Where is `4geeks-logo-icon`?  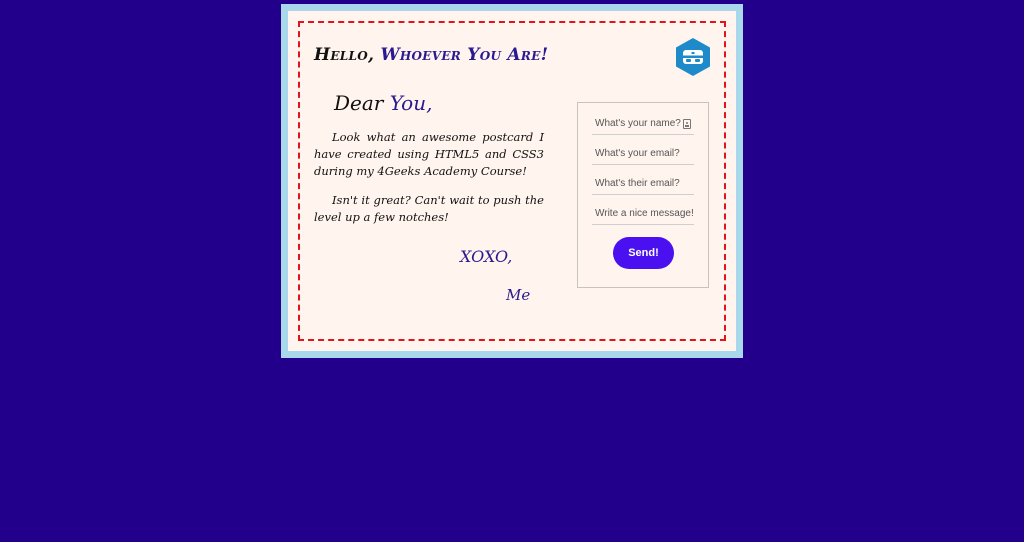 4geeks-logo-icon is located at coordinates (693, 57).